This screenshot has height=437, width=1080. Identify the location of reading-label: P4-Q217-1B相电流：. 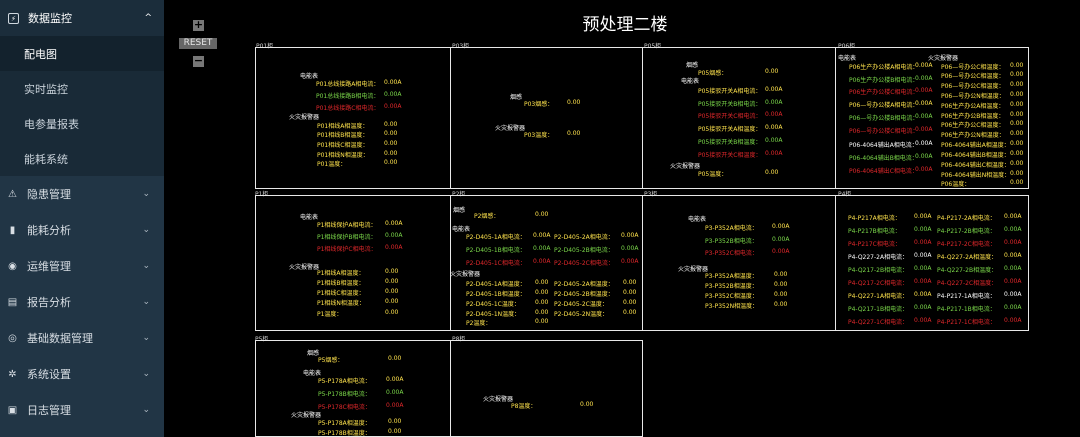
(878, 309).